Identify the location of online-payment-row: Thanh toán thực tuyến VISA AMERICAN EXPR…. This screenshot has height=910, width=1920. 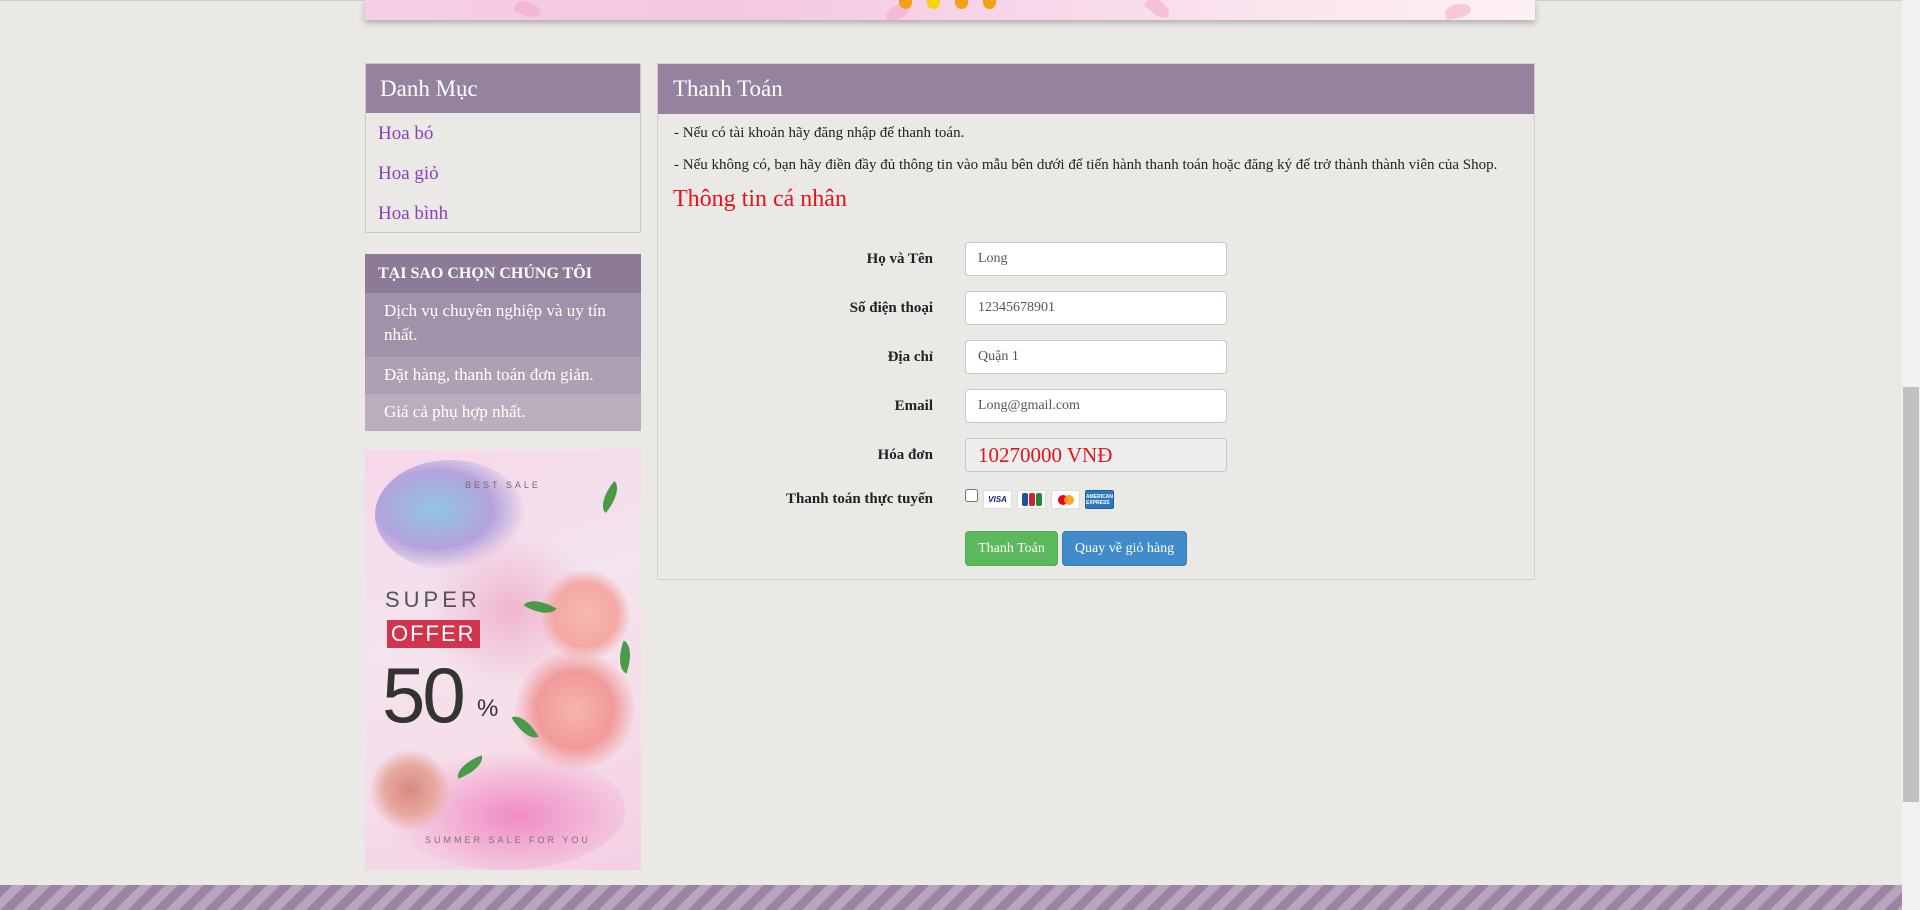
(1096, 506).